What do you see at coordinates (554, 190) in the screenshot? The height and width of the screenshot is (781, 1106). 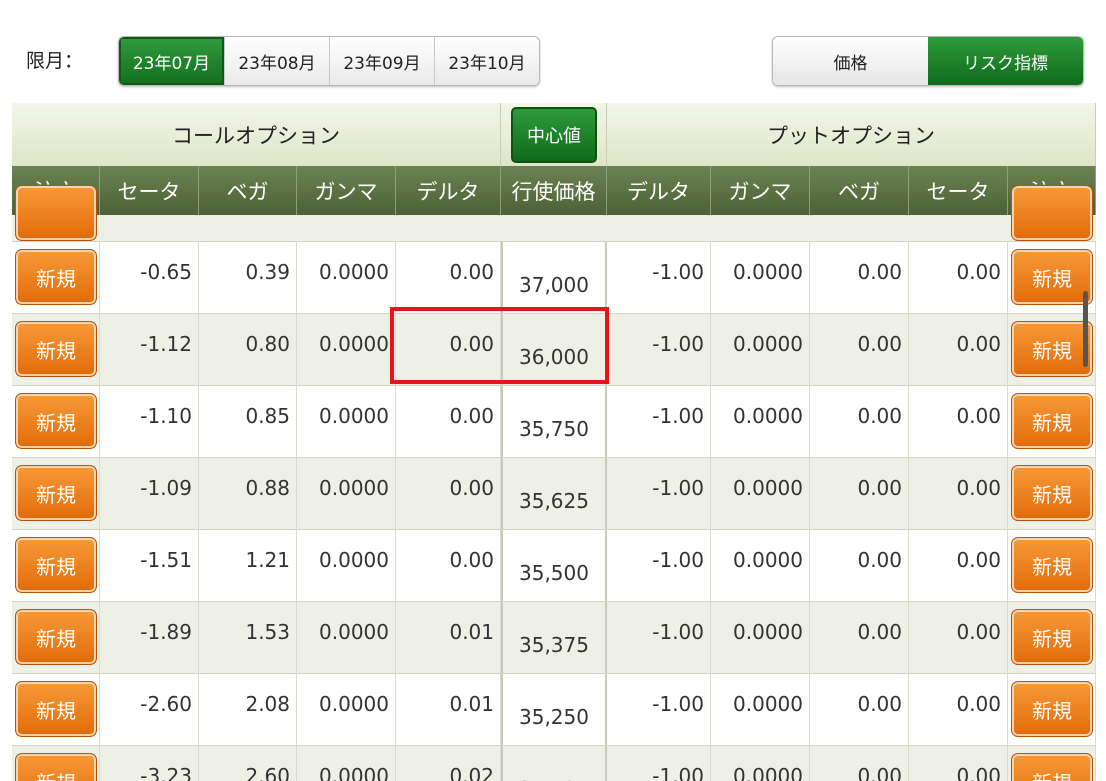 I see `column-header-strike-price: 行使価格` at bounding box center [554, 190].